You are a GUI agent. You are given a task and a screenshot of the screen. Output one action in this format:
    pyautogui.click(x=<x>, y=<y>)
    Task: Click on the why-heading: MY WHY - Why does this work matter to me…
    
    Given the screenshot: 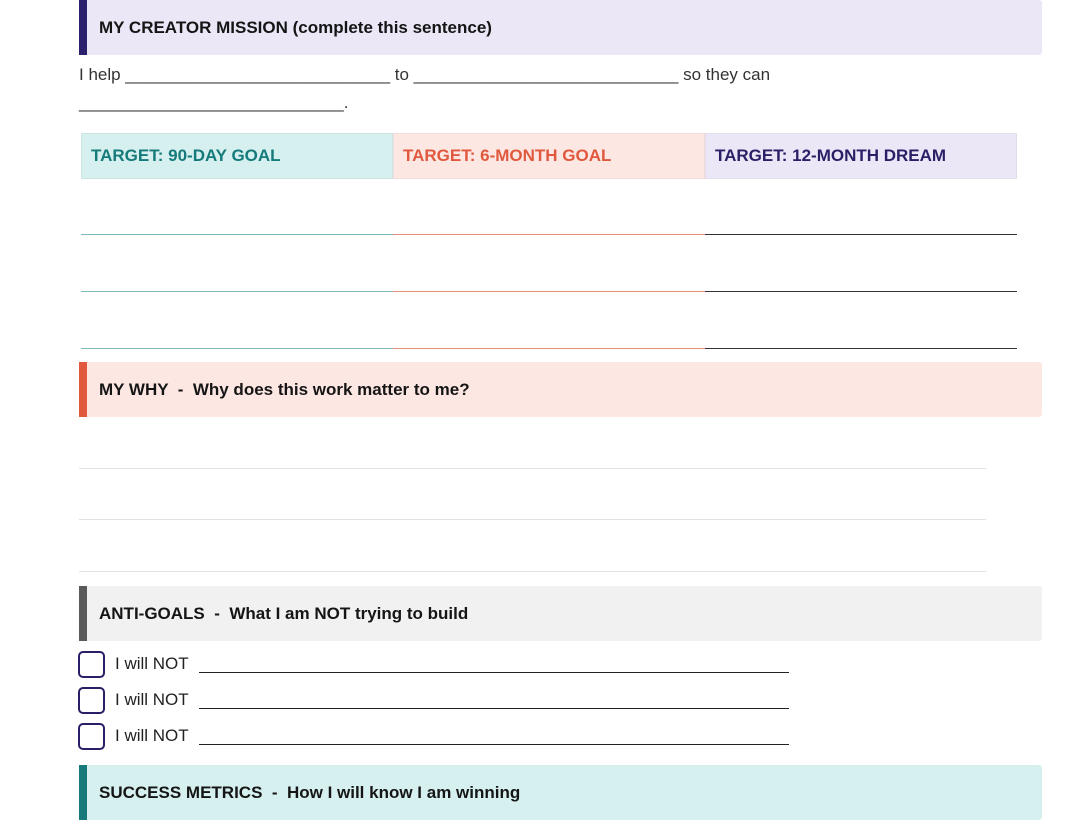 What is the action you would take?
    pyautogui.click(x=284, y=389)
    